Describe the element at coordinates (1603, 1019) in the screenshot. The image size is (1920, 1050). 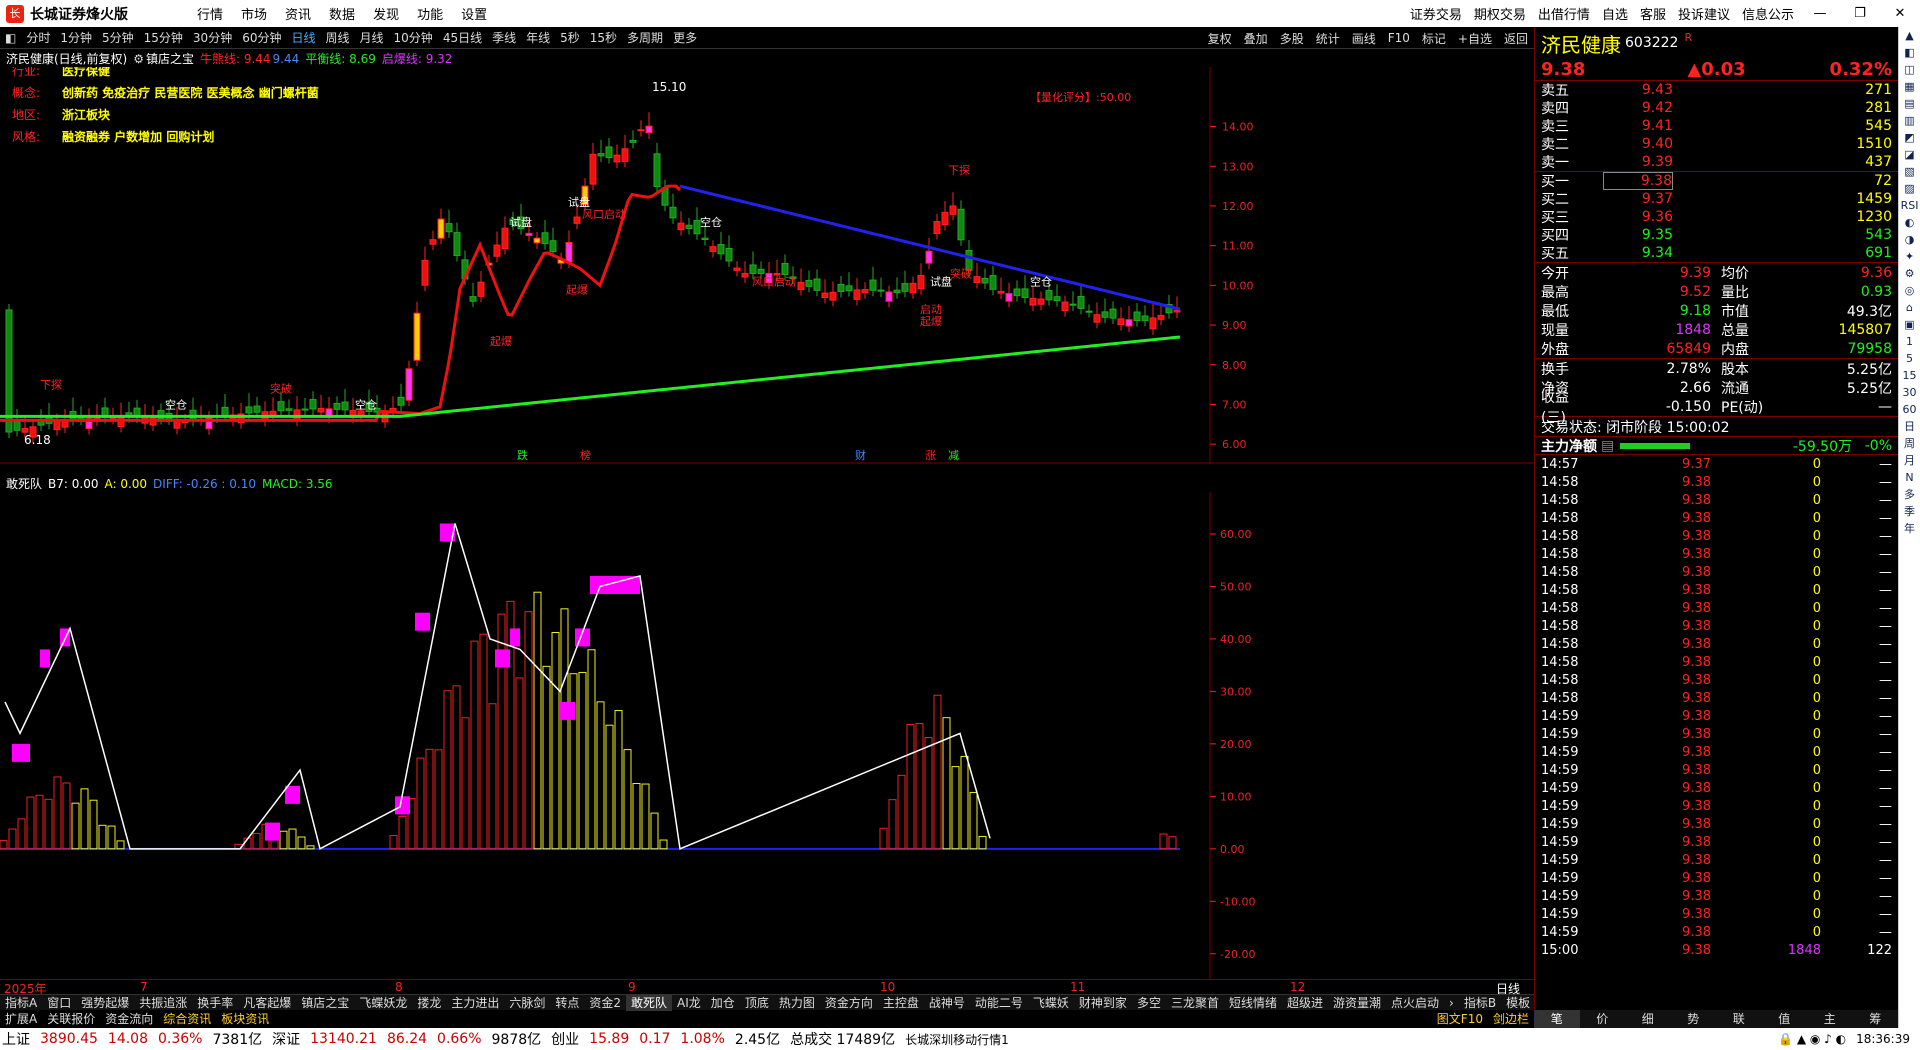
I see `quote-tab: 价` at that location.